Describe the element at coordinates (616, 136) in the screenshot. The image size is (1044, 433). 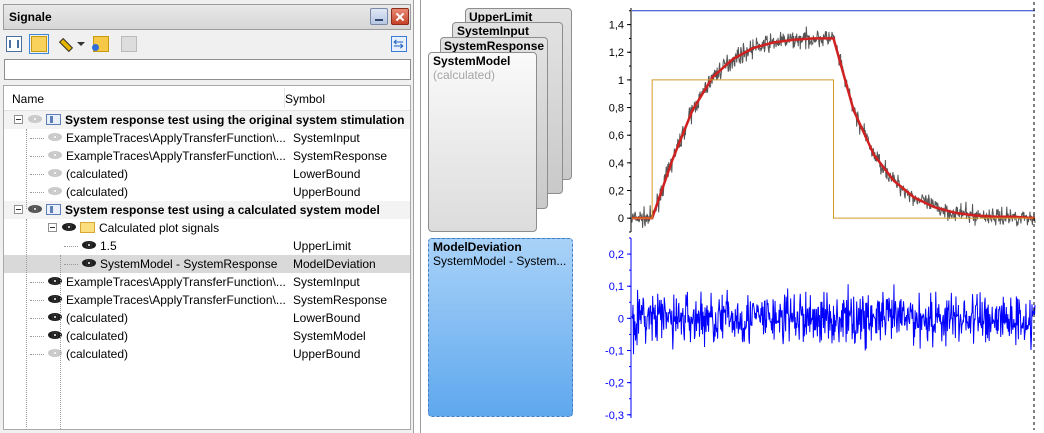
I see `y-tick-label: 0,6` at that location.